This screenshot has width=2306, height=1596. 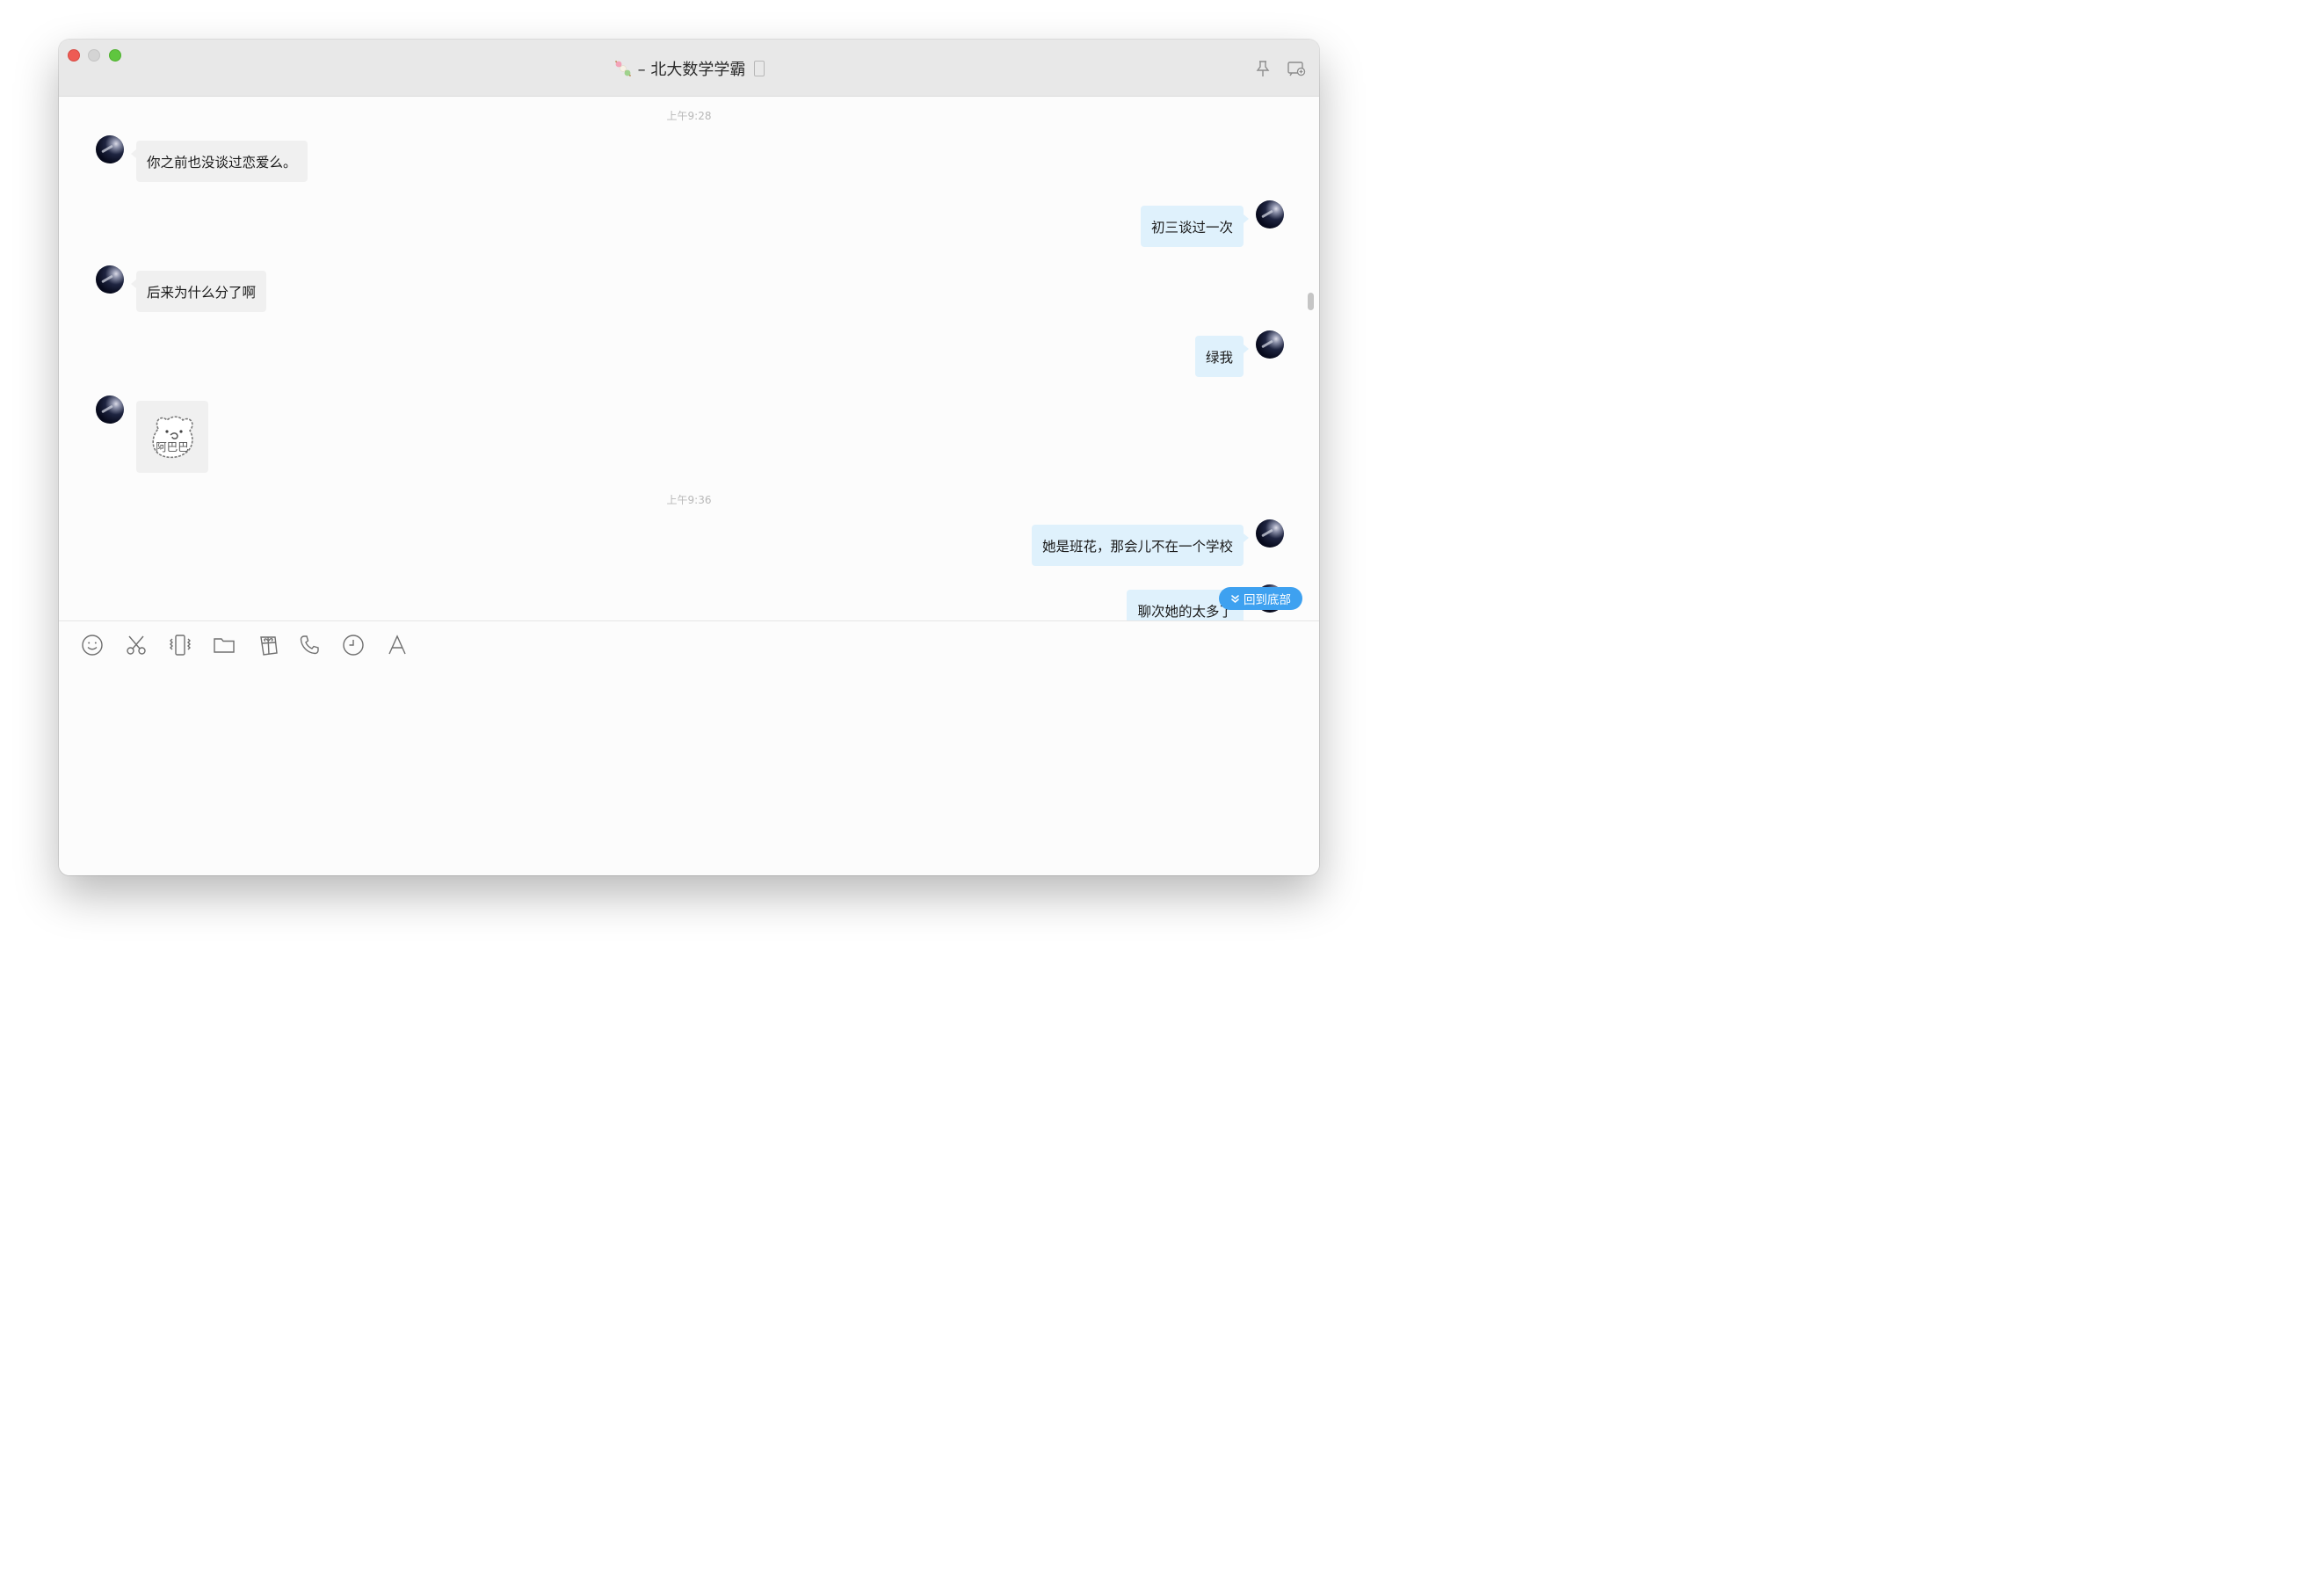 What do you see at coordinates (691, 70) in the screenshot?
I see `window-title: – 北大数学学霸` at bounding box center [691, 70].